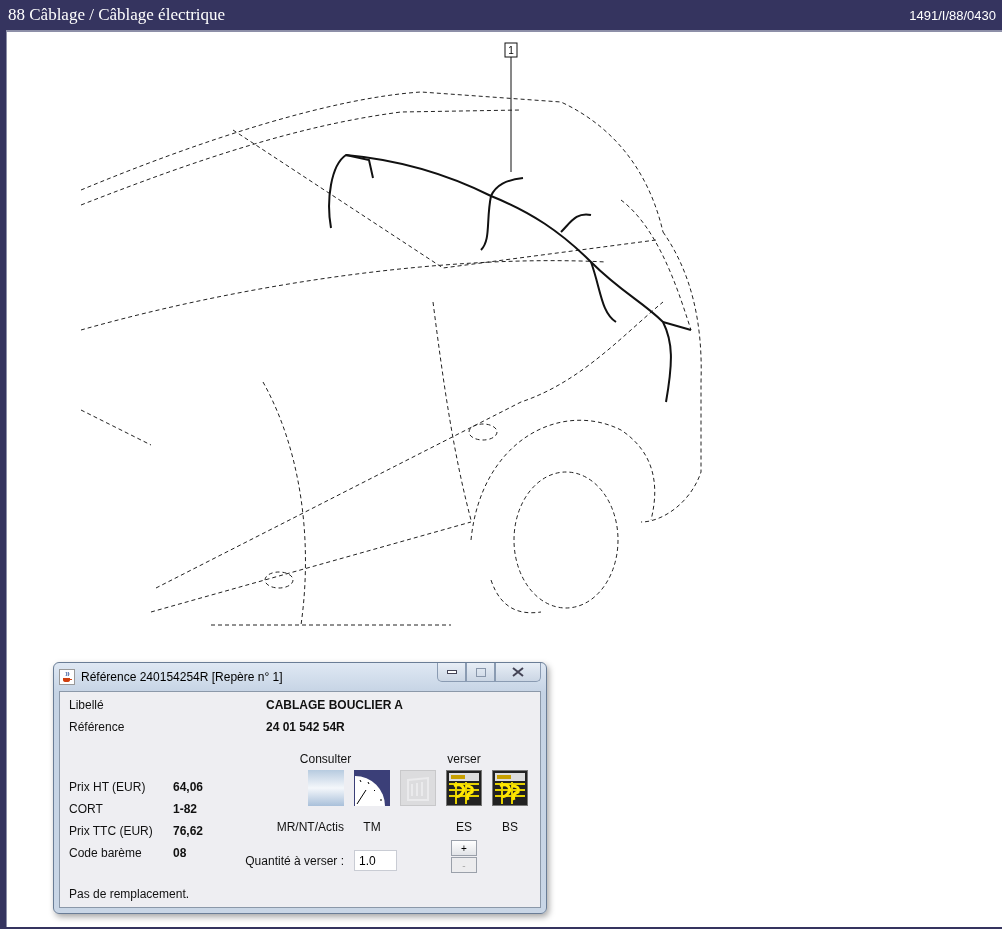 This screenshot has height=929, width=1002. I want to click on quantity-field: 1.0, so click(375, 860).